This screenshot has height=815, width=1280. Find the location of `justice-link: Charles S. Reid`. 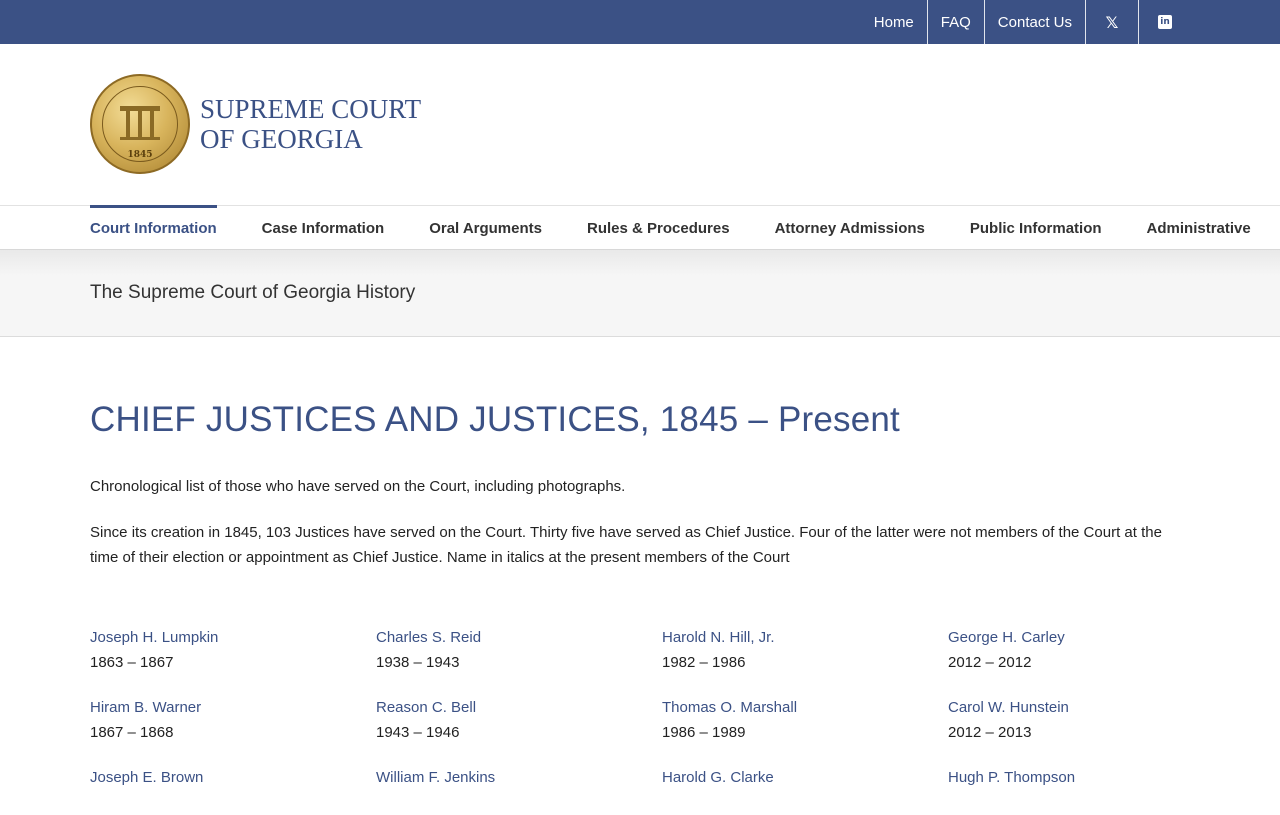

justice-link: Charles S. Reid is located at coordinates (519, 637).